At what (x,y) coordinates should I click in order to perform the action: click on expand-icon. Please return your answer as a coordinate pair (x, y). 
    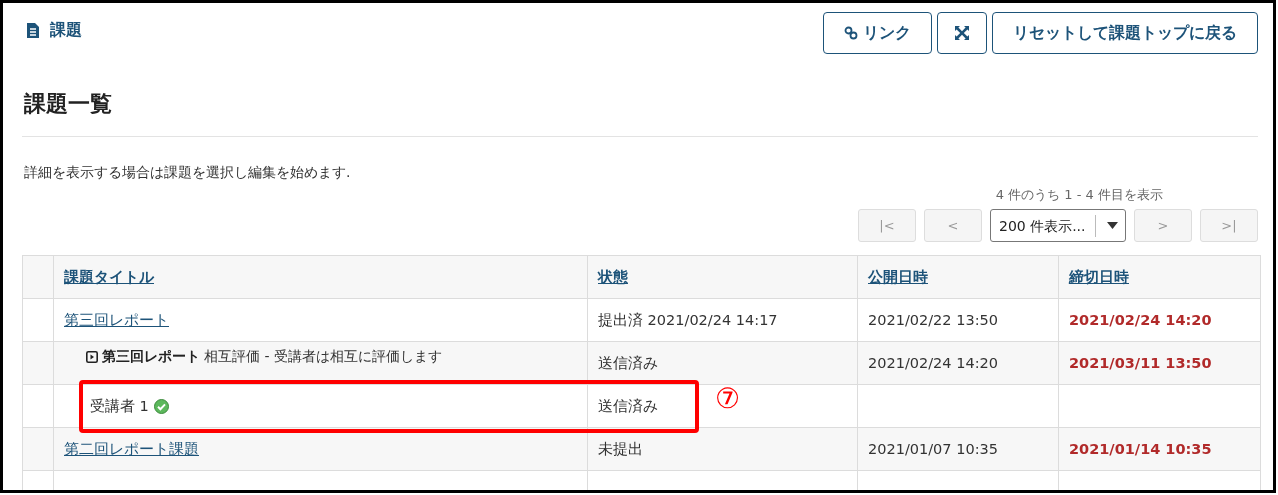
    Looking at the image, I should click on (962, 33).